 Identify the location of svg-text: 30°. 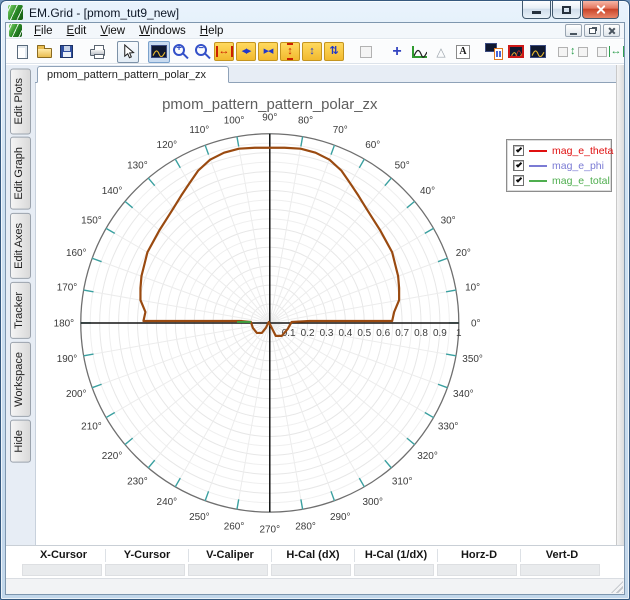
(448, 220).